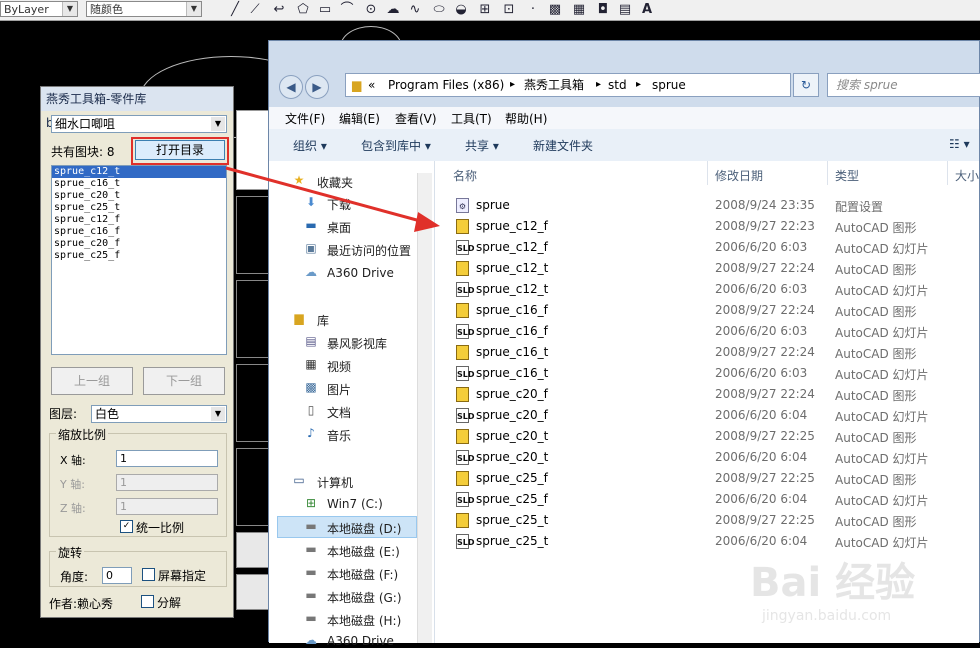  Describe the element at coordinates (833, 583) in the screenshot. I see `baidu-watermark-logo: Bai 经验` at that location.